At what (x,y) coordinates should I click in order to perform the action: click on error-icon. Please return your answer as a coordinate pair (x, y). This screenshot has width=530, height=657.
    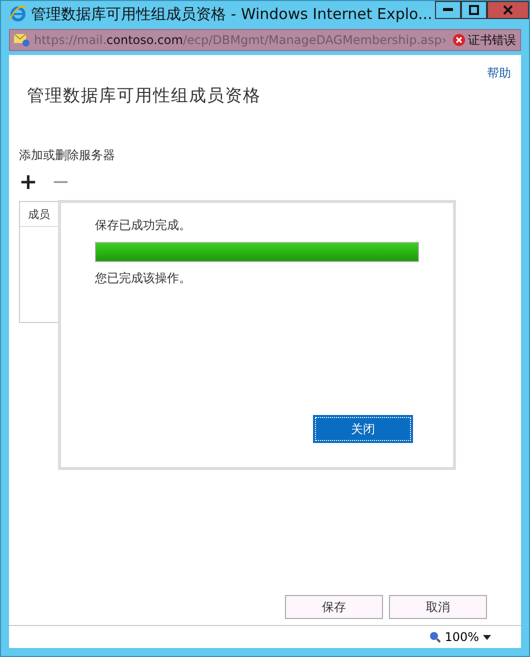
    Looking at the image, I should click on (459, 40).